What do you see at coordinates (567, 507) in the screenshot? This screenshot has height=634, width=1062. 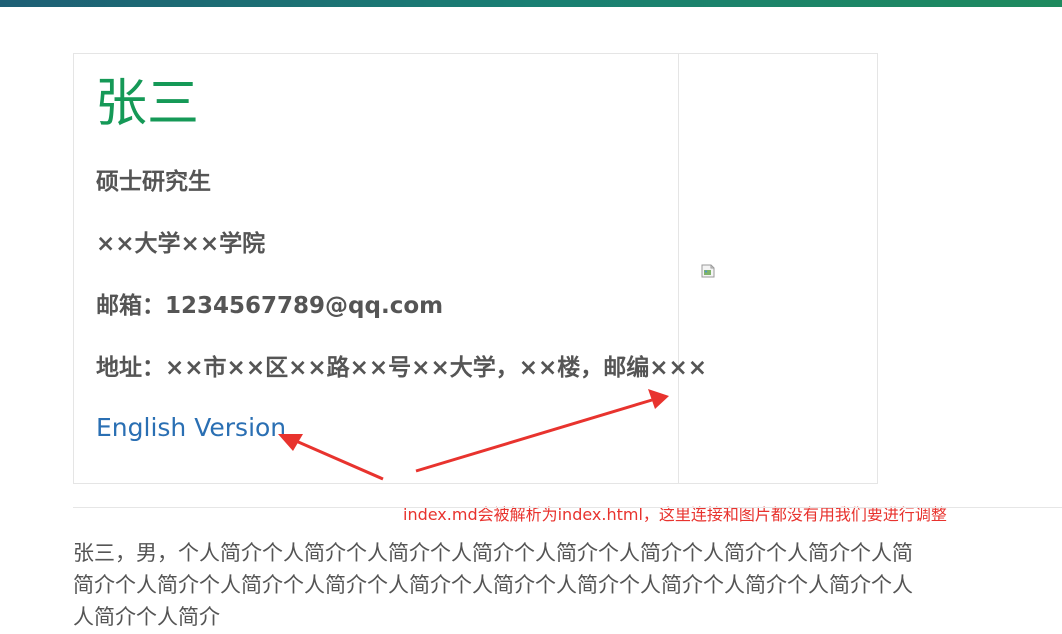 I see `section-divider` at bounding box center [567, 507].